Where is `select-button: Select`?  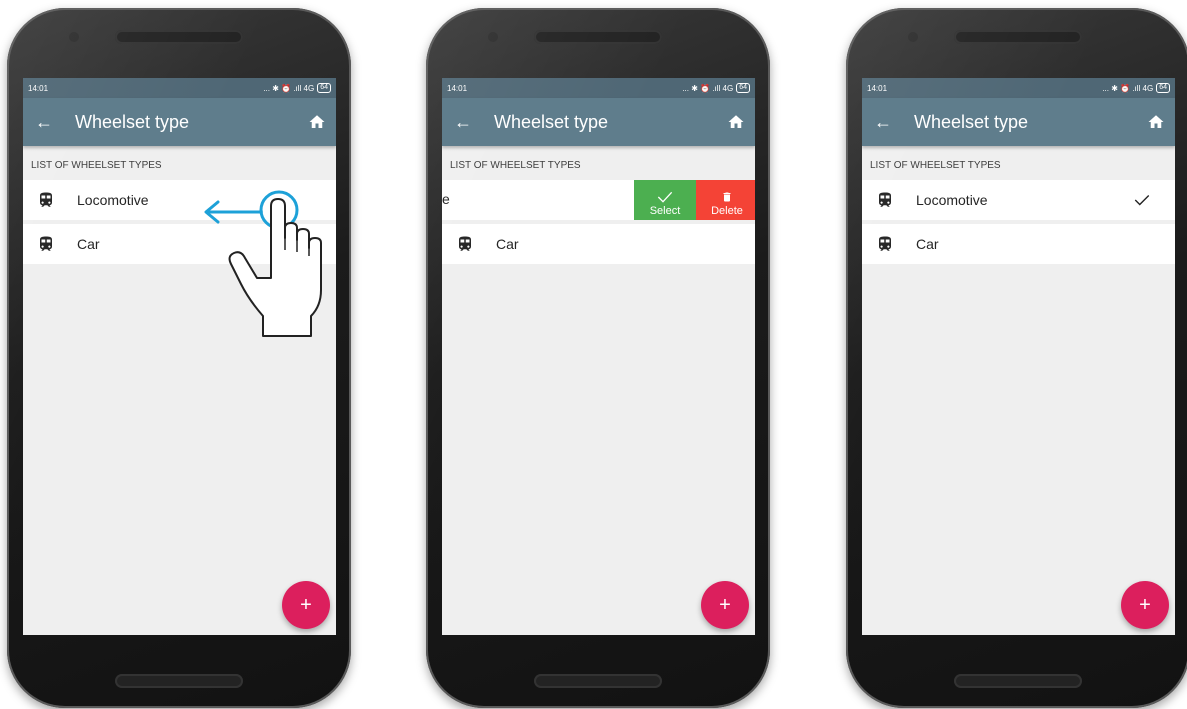 select-button: Select is located at coordinates (665, 200).